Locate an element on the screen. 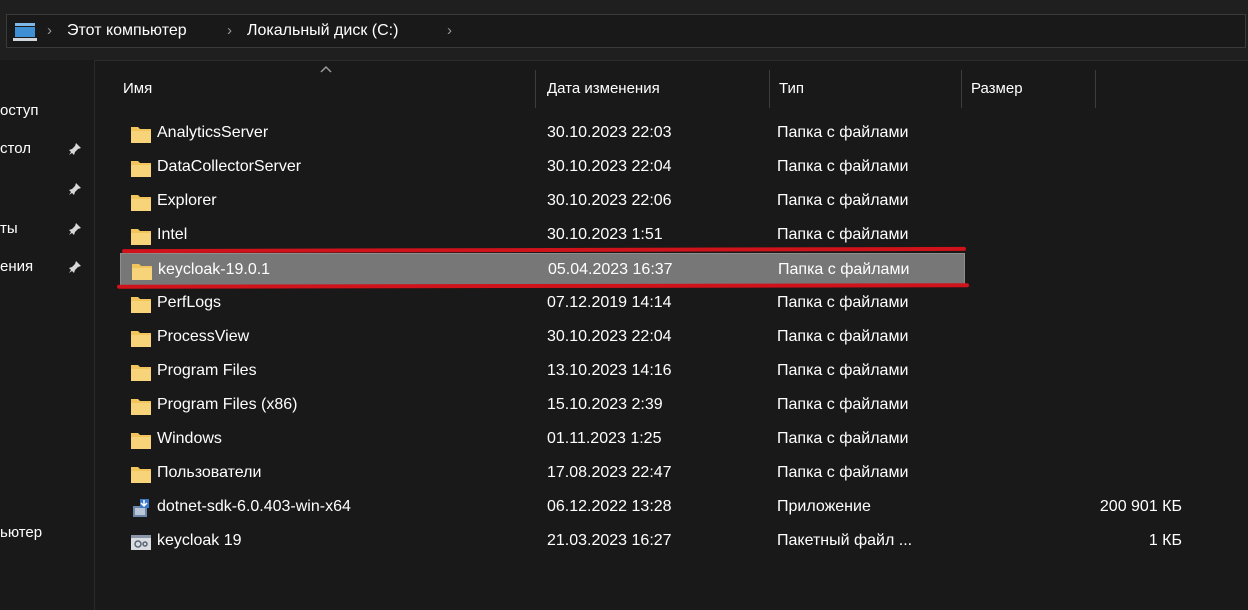 This screenshot has width=1248, height=610. file-date: 15.10.2023 2:39 is located at coordinates (605, 404).